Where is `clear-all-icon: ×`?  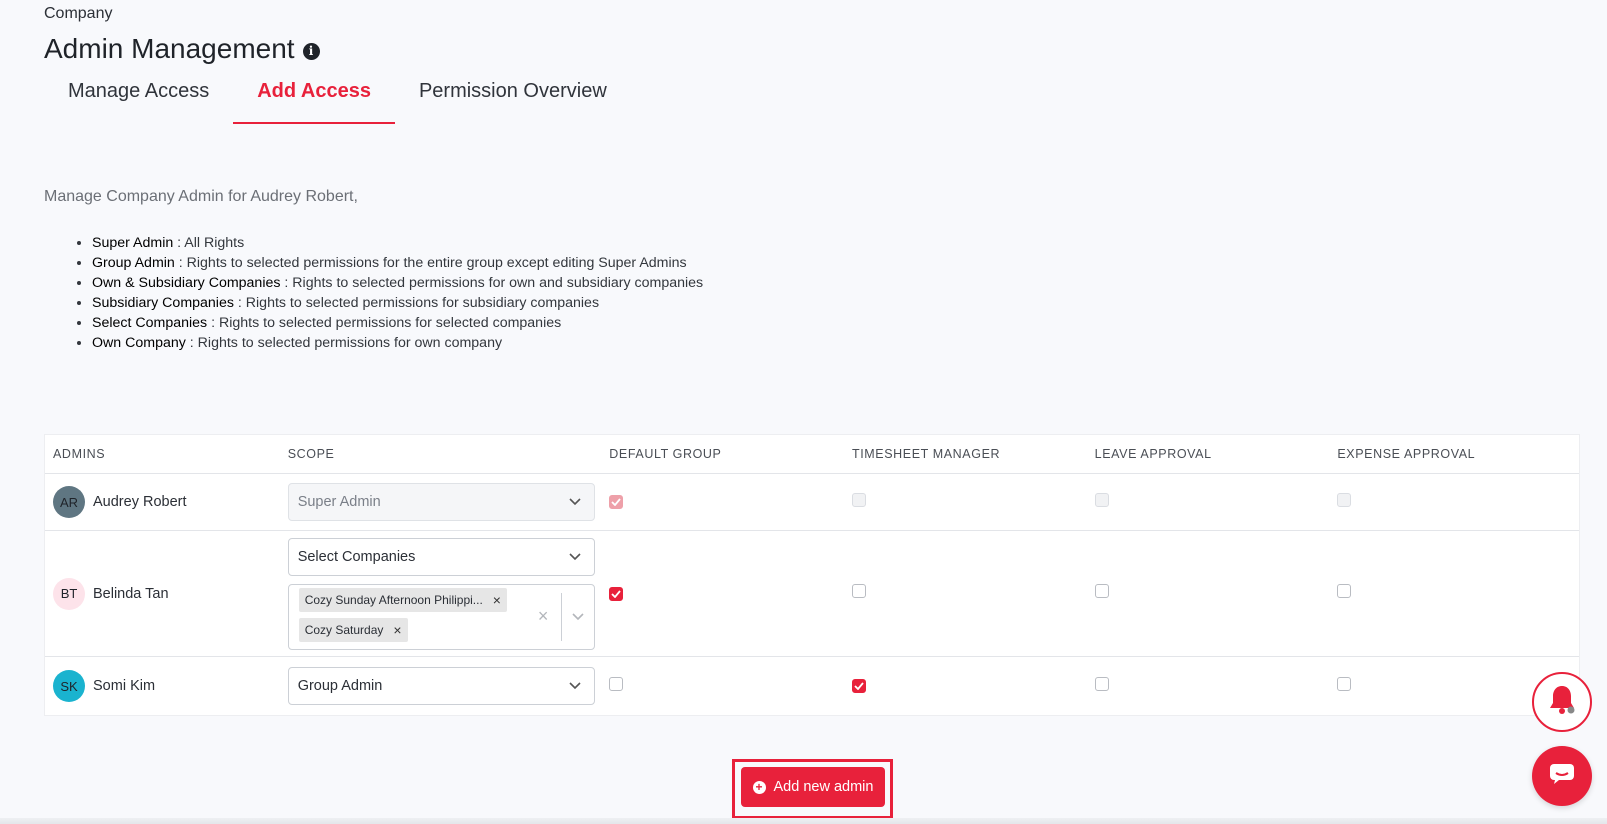 clear-all-icon: × is located at coordinates (543, 616).